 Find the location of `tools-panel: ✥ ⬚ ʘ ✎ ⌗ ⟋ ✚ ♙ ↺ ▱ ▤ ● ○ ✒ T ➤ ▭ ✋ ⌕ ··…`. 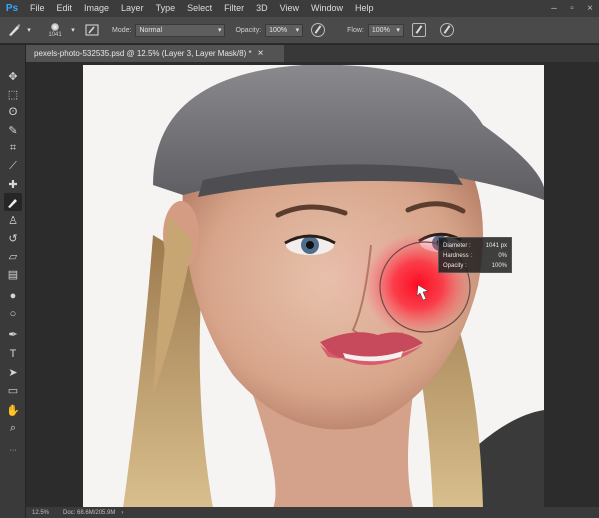

tools-panel: ✥ ⬚ ʘ ✎ ⌗ ⟋ ✚ ♙ ↺ ▱ ▤ ● ○ ✒ T ➤ ▭ ✋ ⌕ ··… is located at coordinates (13, 281).